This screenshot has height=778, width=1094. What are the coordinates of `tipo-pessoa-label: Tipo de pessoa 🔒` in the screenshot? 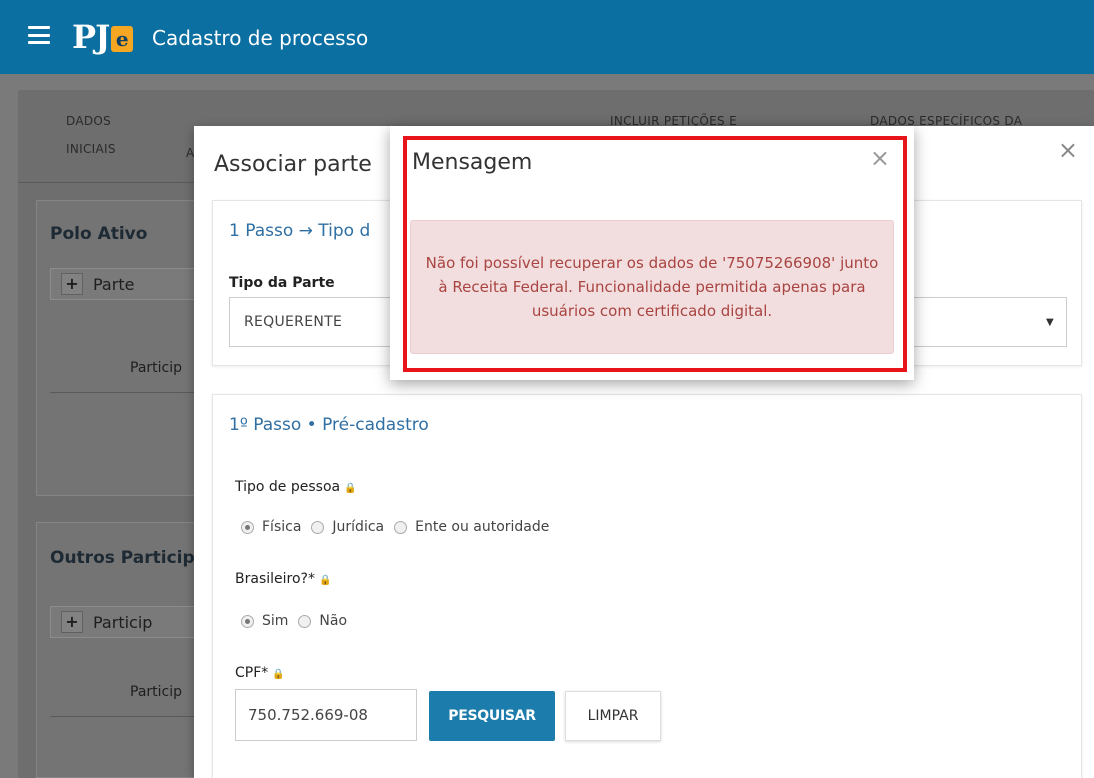 It's located at (296, 487).